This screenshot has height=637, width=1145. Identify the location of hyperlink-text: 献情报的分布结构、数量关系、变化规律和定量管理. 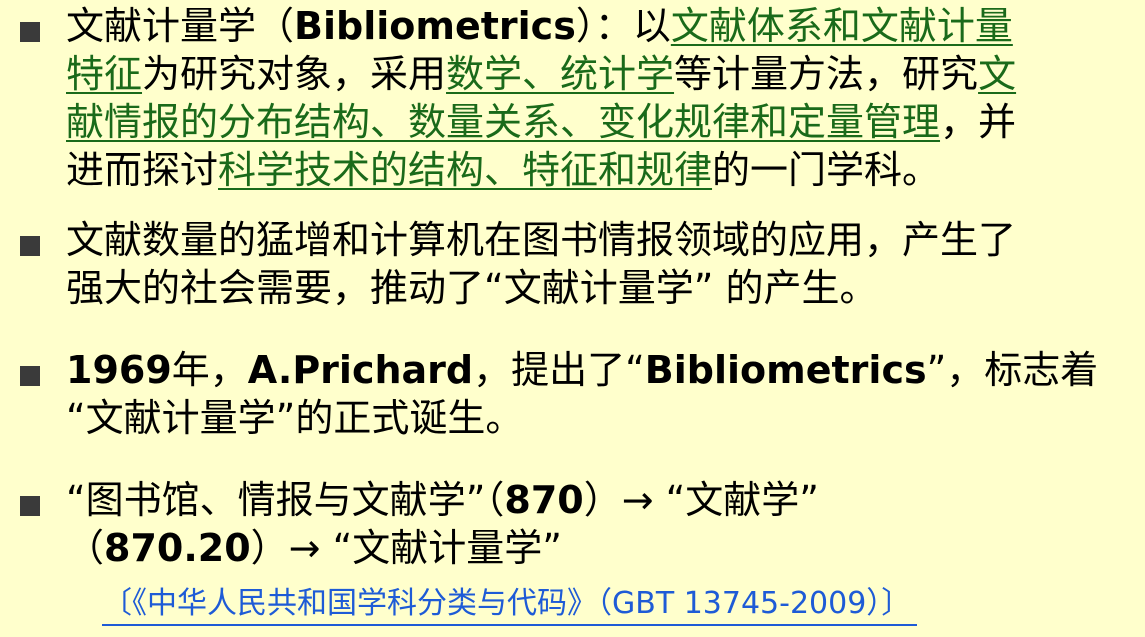
(503, 122).